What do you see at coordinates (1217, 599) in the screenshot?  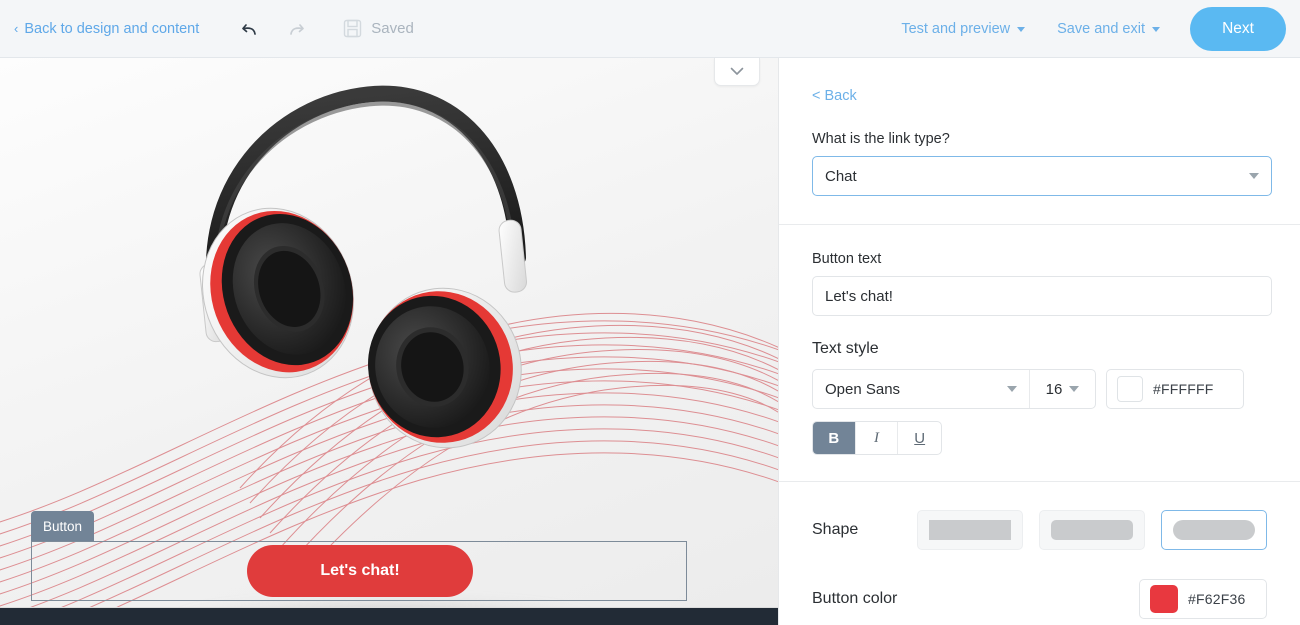 I see `button-color-hex: #F62F36` at bounding box center [1217, 599].